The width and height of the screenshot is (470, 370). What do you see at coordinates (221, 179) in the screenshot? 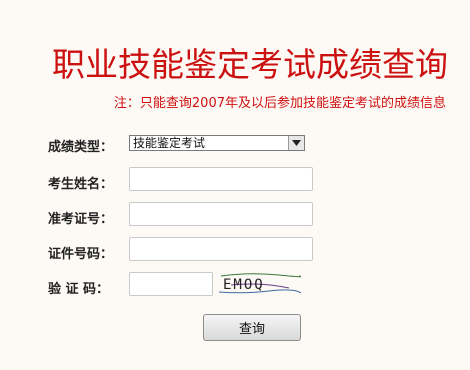
I see `name-input` at bounding box center [221, 179].